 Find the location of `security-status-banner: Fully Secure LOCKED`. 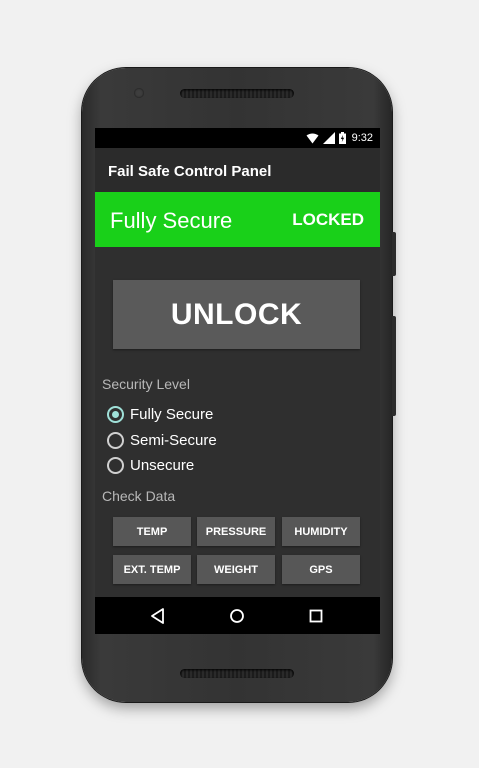

security-status-banner: Fully Secure LOCKED is located at coordinates (237, 219).